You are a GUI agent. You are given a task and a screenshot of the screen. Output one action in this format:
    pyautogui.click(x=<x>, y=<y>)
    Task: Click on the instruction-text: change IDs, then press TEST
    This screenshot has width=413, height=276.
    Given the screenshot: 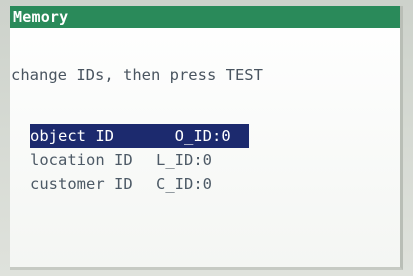 What is the action you would take?
    pyautogui.click(x=137, y=75)
    